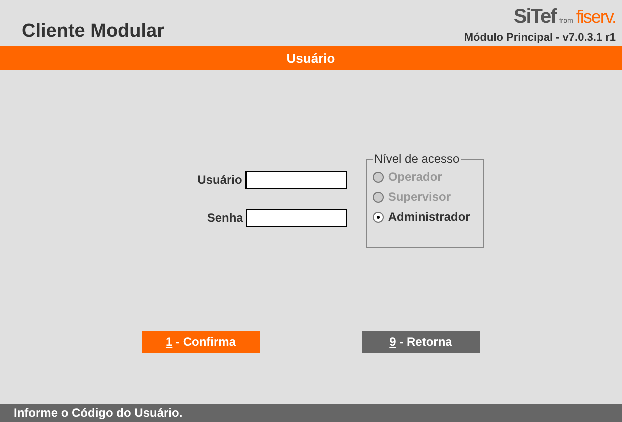  I want to click on radio-label: Administrador, so click(429, 217).